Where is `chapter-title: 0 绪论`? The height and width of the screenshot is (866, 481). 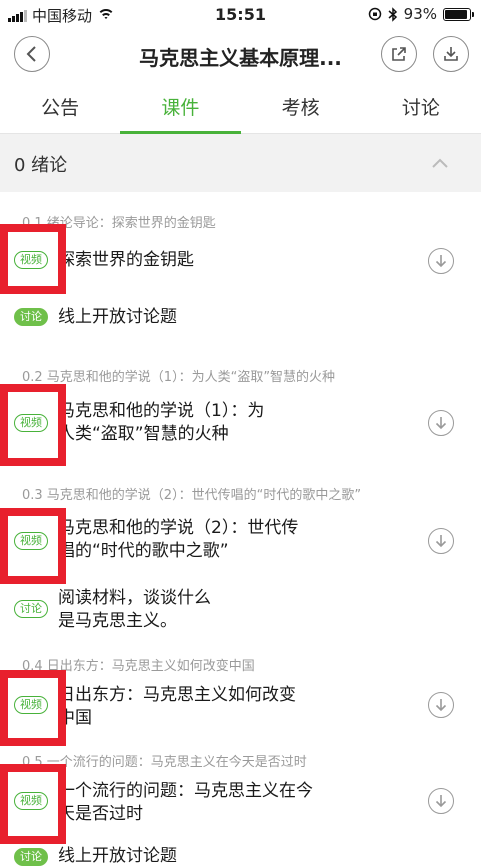 chapter-title: 0 绪论 is located at coordinates (41, 165).